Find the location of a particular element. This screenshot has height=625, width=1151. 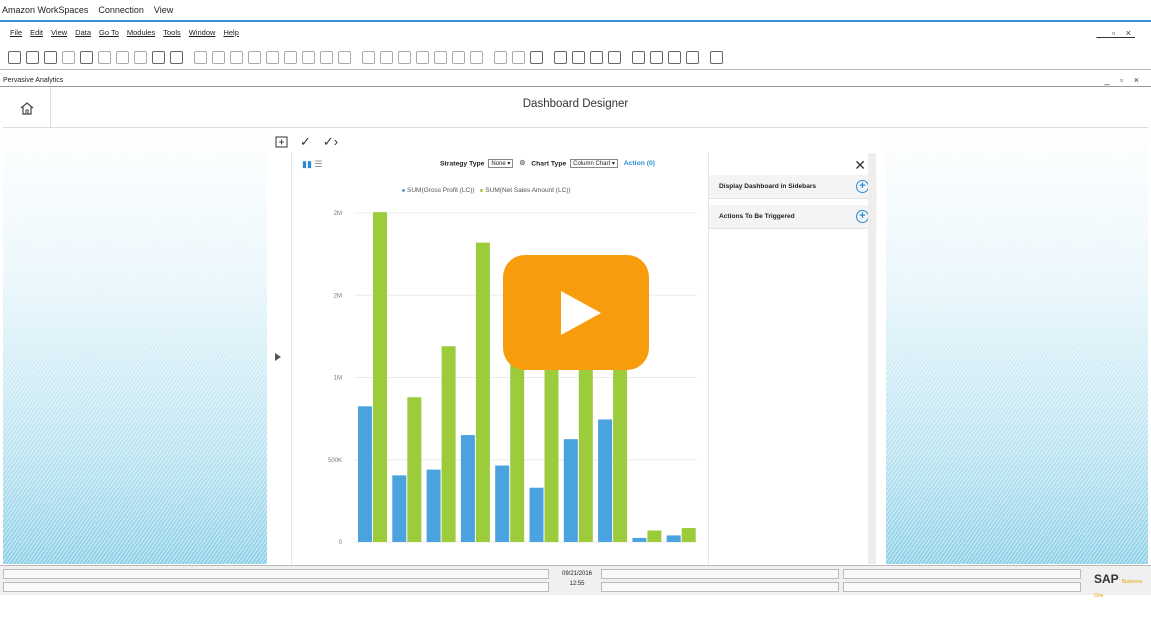

y-tick-label: 2M is located at coordinates (338, 214).